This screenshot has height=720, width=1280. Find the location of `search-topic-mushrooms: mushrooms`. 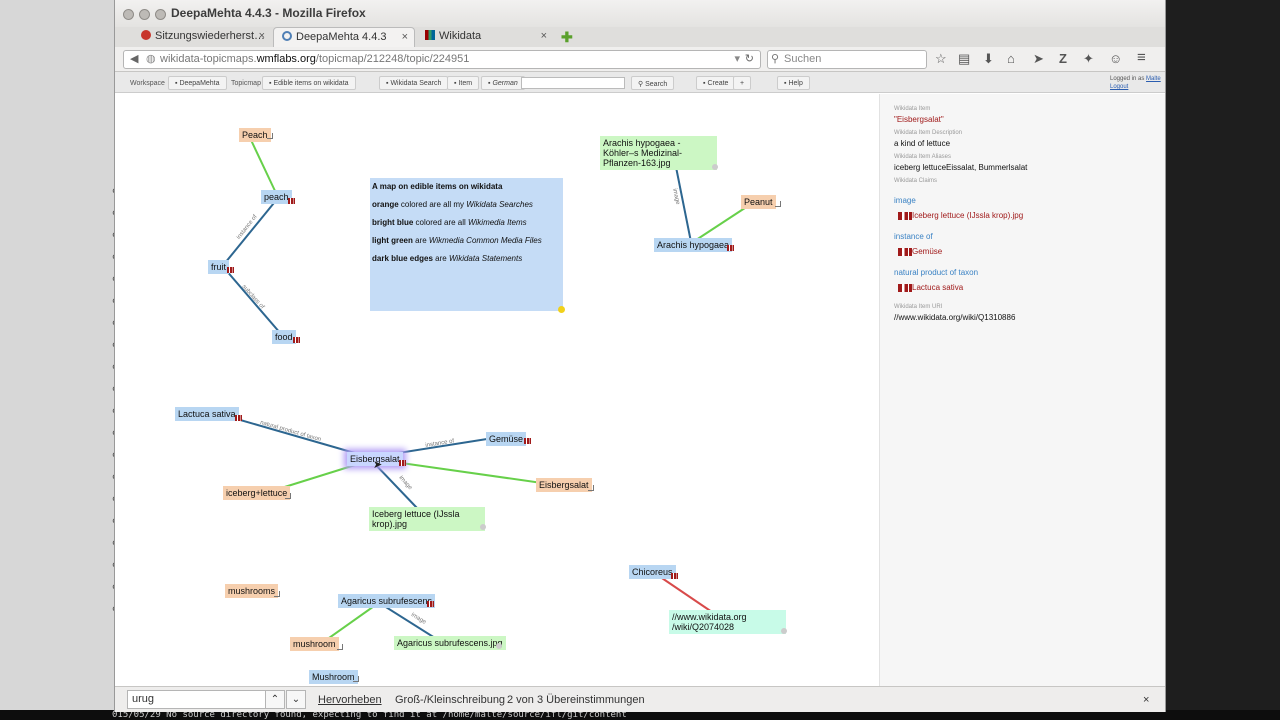

search-topic-mushrooms: mushrooms is located at coordinates (252, 591).